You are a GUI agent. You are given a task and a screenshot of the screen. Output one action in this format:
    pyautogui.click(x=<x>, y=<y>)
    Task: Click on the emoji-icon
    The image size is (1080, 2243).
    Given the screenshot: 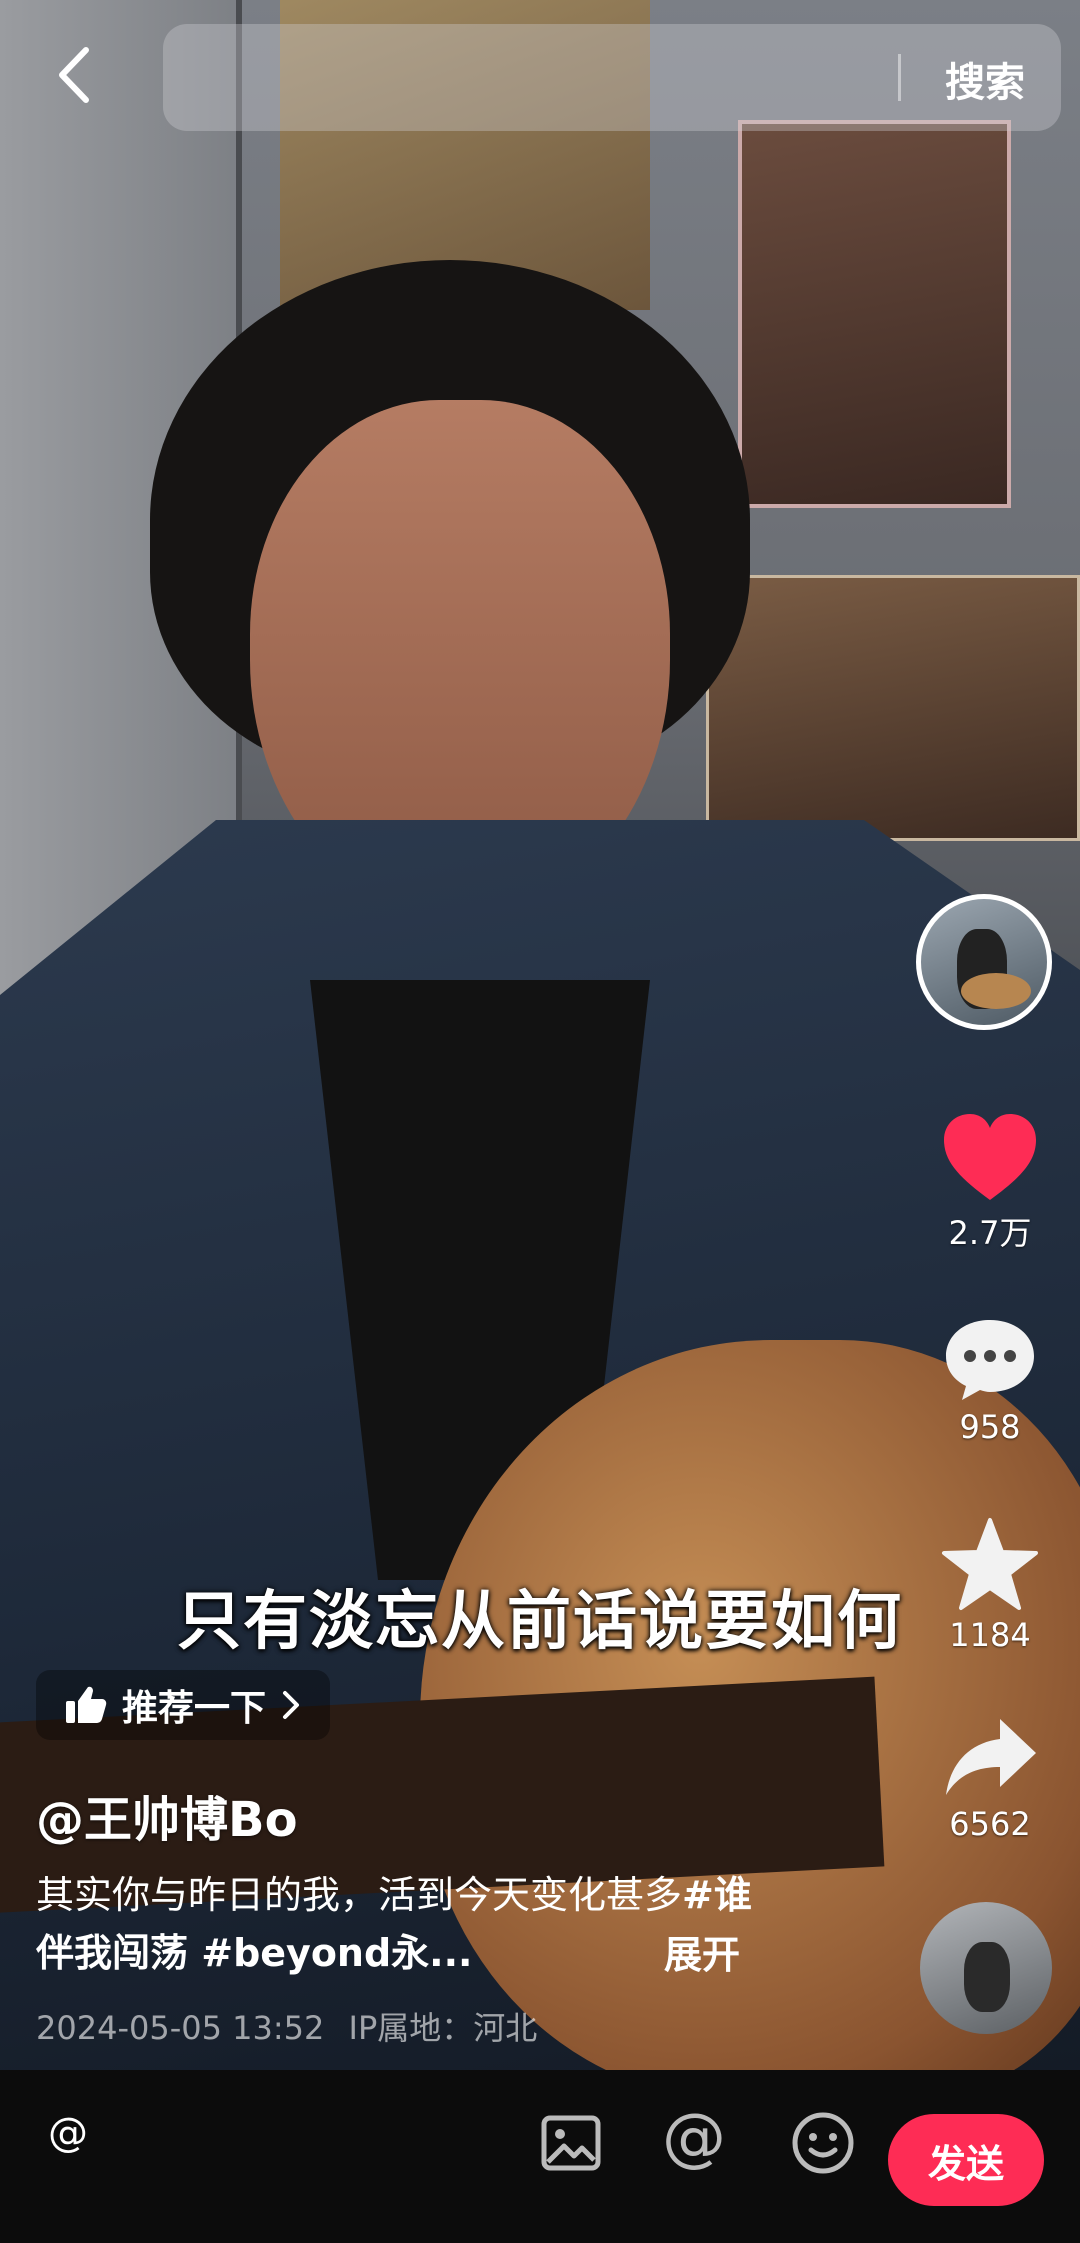 What is the action you would take?
    pyautogui.click(x=823, y=2143)
    